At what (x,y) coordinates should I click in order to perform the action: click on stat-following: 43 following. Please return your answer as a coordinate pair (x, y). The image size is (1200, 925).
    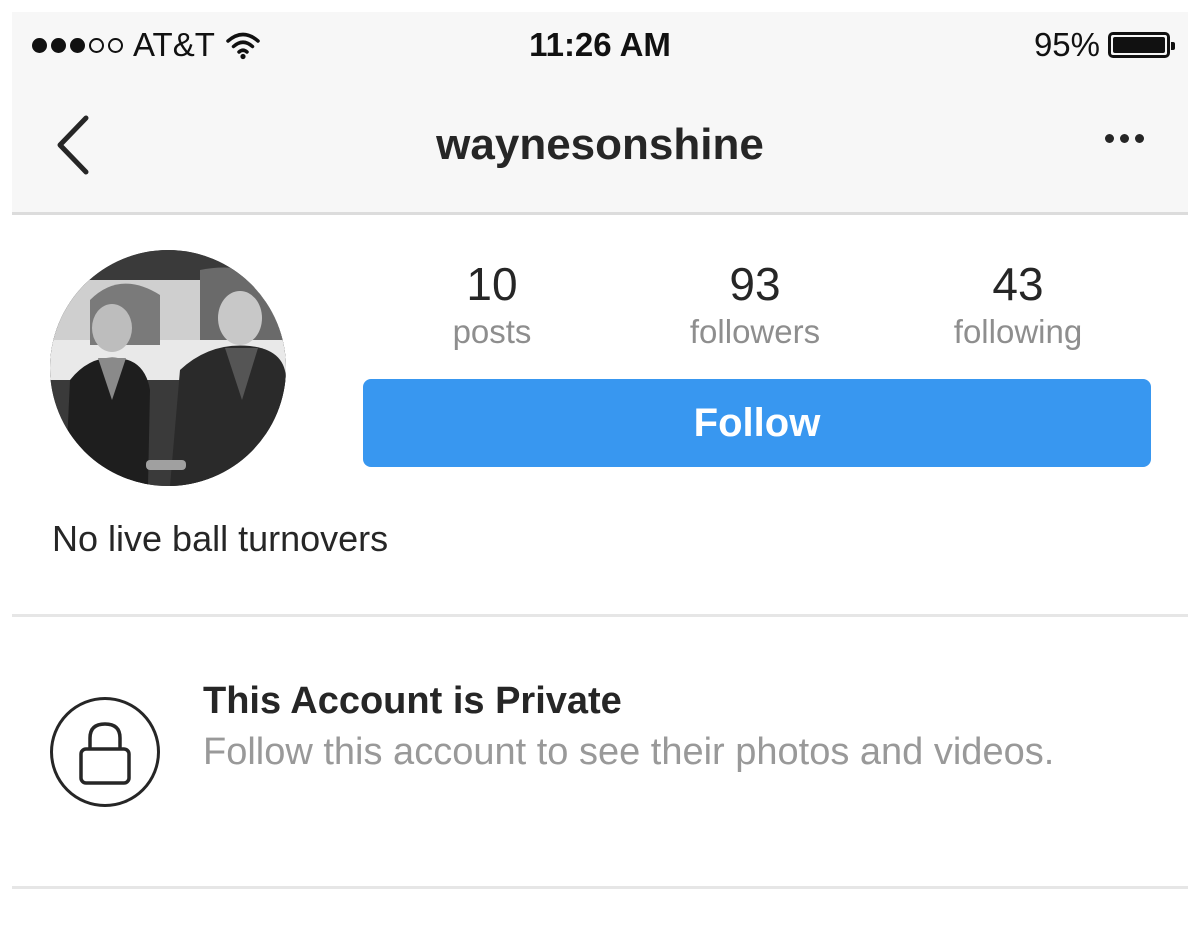
    Looking at the image, I should click on (1018, 304).